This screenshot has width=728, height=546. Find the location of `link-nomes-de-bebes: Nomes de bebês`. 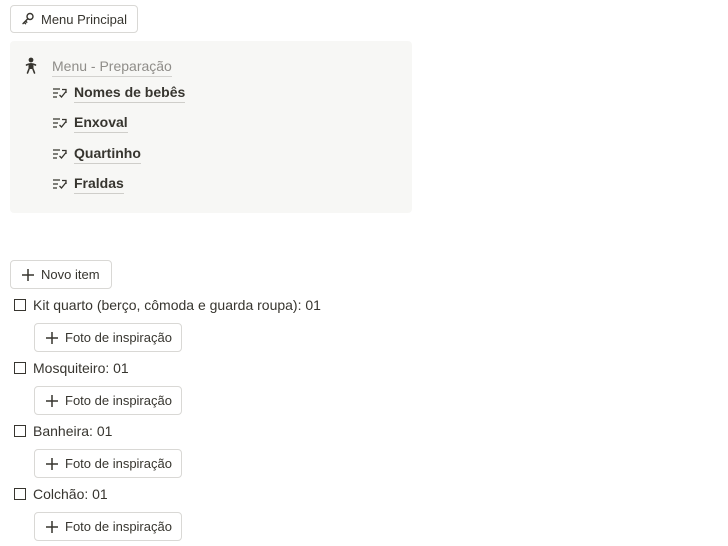

link-nomes-de-bebes: Nomes de bebês is located at coordinates (119, 93).